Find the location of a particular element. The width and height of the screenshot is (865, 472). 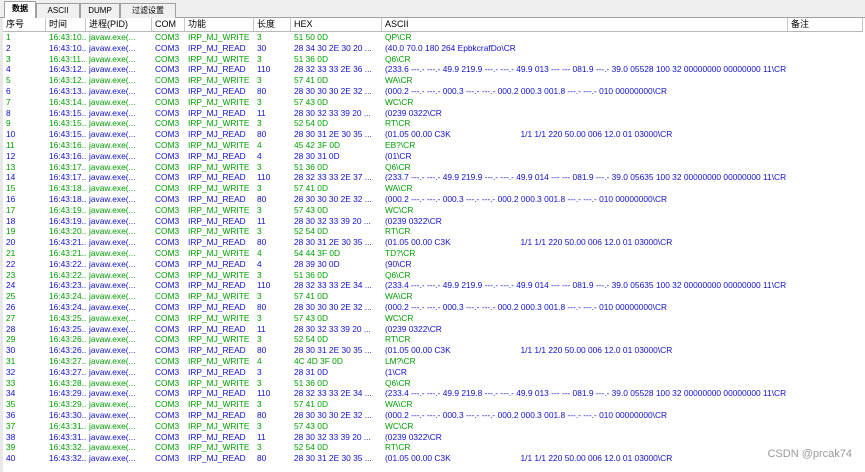

cell-hex: 28 30 31 0D is located at coordinates (317, 155).